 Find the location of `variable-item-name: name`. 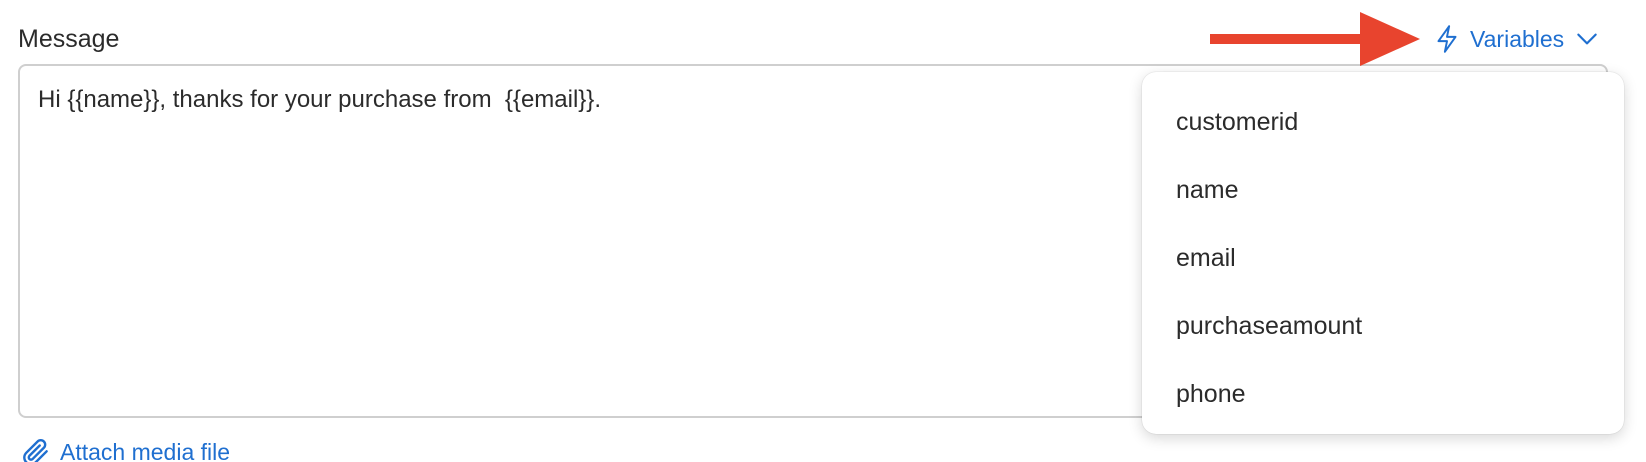

variable-item-name: name is located at coordinates (1383, 190).